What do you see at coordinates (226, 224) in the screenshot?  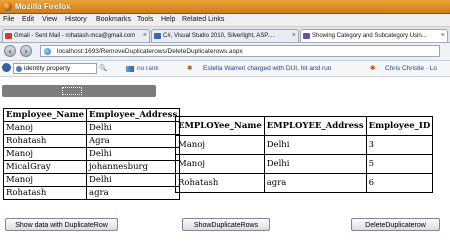 I see `show-duplicate-rows-button: ShowDuplicateRows` at bounding box center [226, 224].